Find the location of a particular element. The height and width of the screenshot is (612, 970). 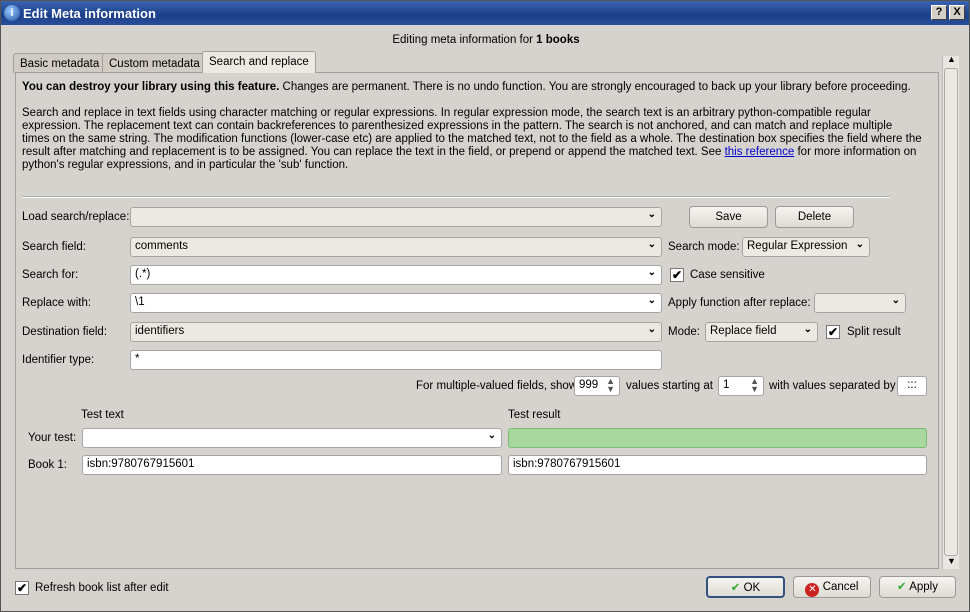

search-for-value: (.*) is located at coordinates (143, 274).